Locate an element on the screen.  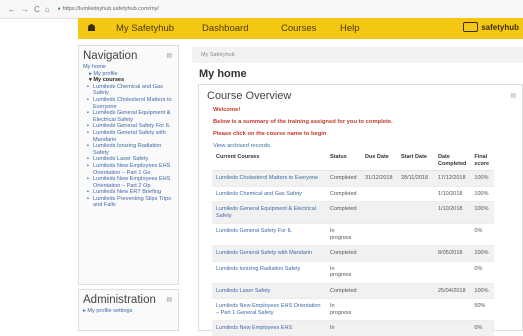
nav-course-item: ▪ Lumileds General Safety For IL is located at coordinates (128, 126).